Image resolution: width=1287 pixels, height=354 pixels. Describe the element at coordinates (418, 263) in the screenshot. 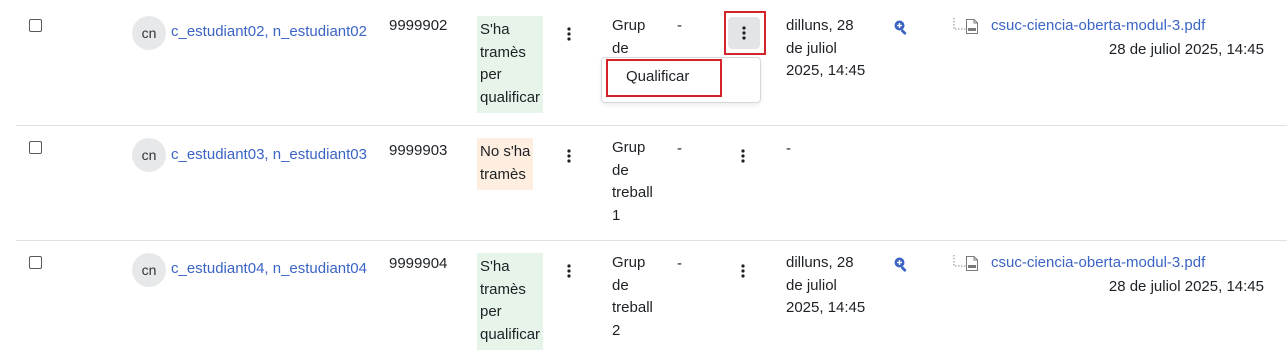

I see `id-number: 9999904` at that location.